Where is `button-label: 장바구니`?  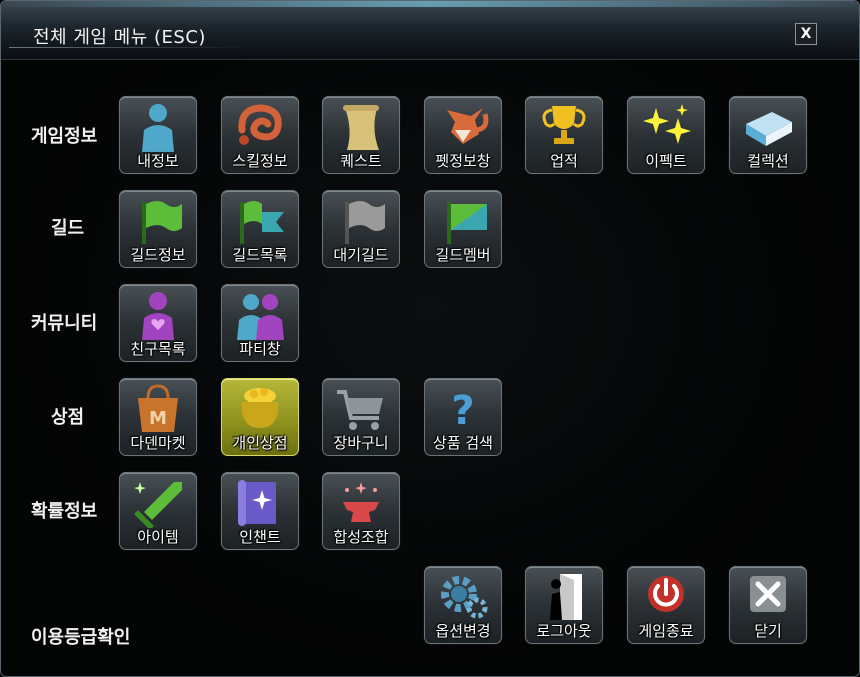
button-label: 장바구니 is located at coordinates (361, 443).